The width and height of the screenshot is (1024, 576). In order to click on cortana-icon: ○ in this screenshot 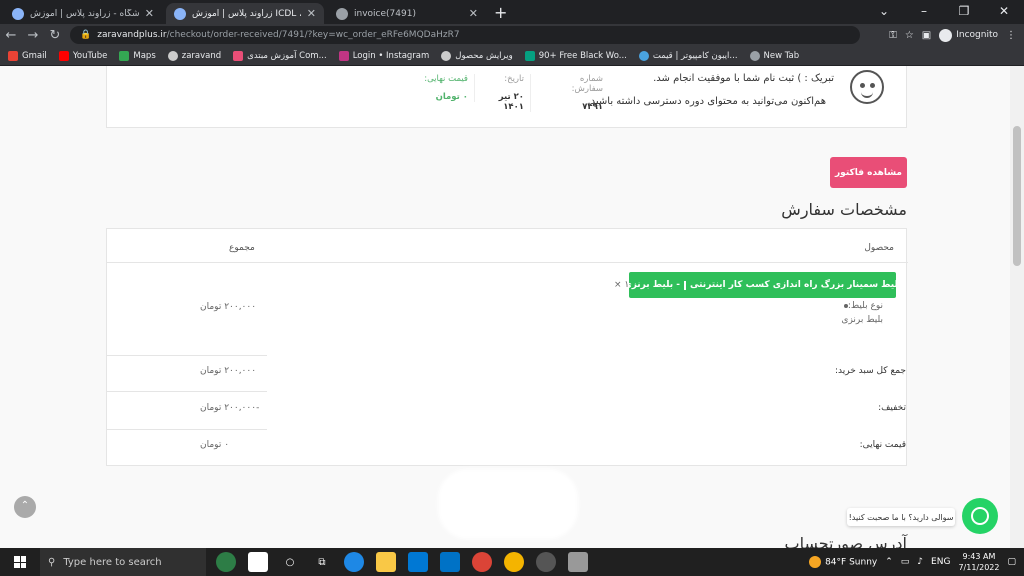, I will do `click(290, 562)`.